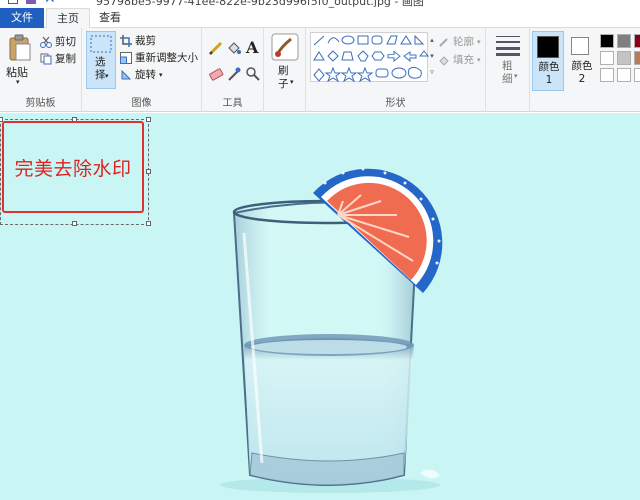  I want to click on color1-label: 颜色 1, so click(549, 73).